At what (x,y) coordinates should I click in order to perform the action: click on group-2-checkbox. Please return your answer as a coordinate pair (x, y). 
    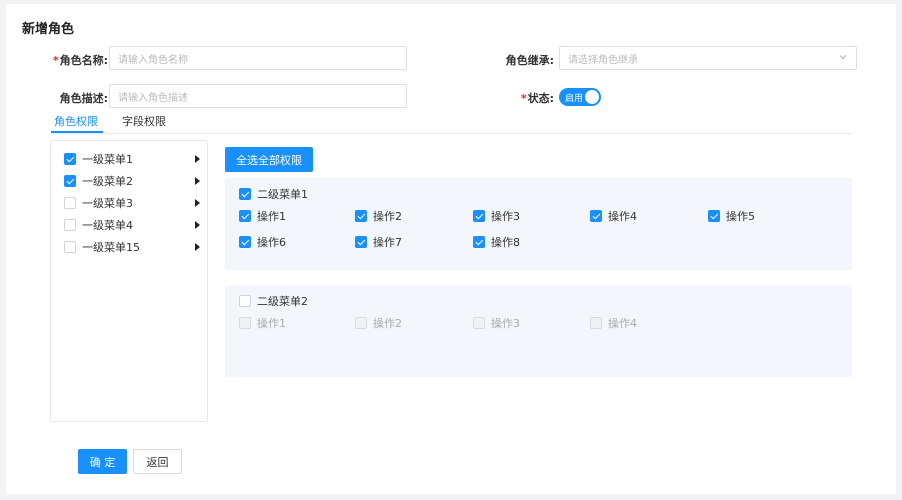
    Looking at the image, I should click on (245, 301).